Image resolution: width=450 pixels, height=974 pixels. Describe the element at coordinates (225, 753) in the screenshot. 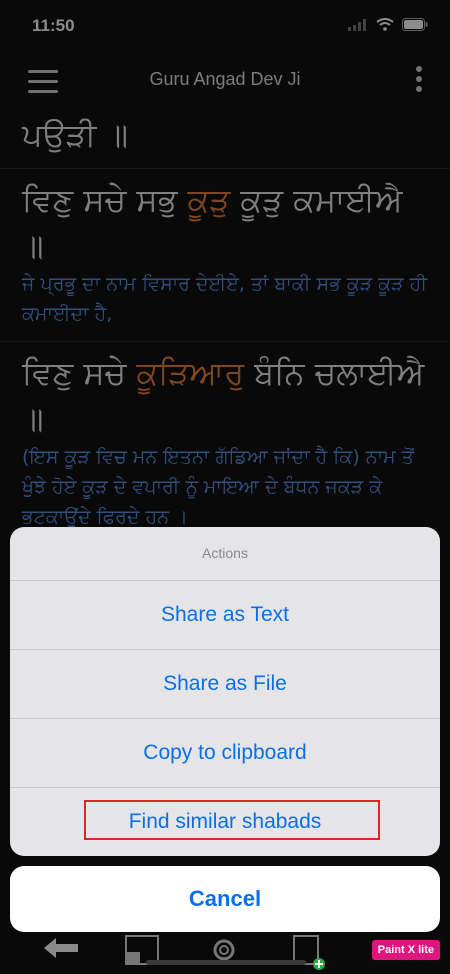

I see `copy-to-clipboard-button: Copy to clipboard` at that location.